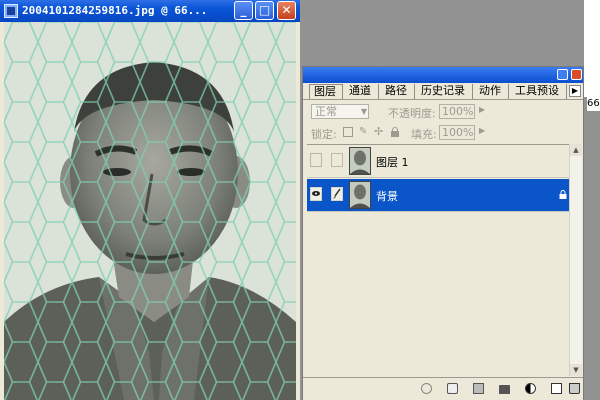  I want to click on photoshop-document-icon, so click(11, 11).